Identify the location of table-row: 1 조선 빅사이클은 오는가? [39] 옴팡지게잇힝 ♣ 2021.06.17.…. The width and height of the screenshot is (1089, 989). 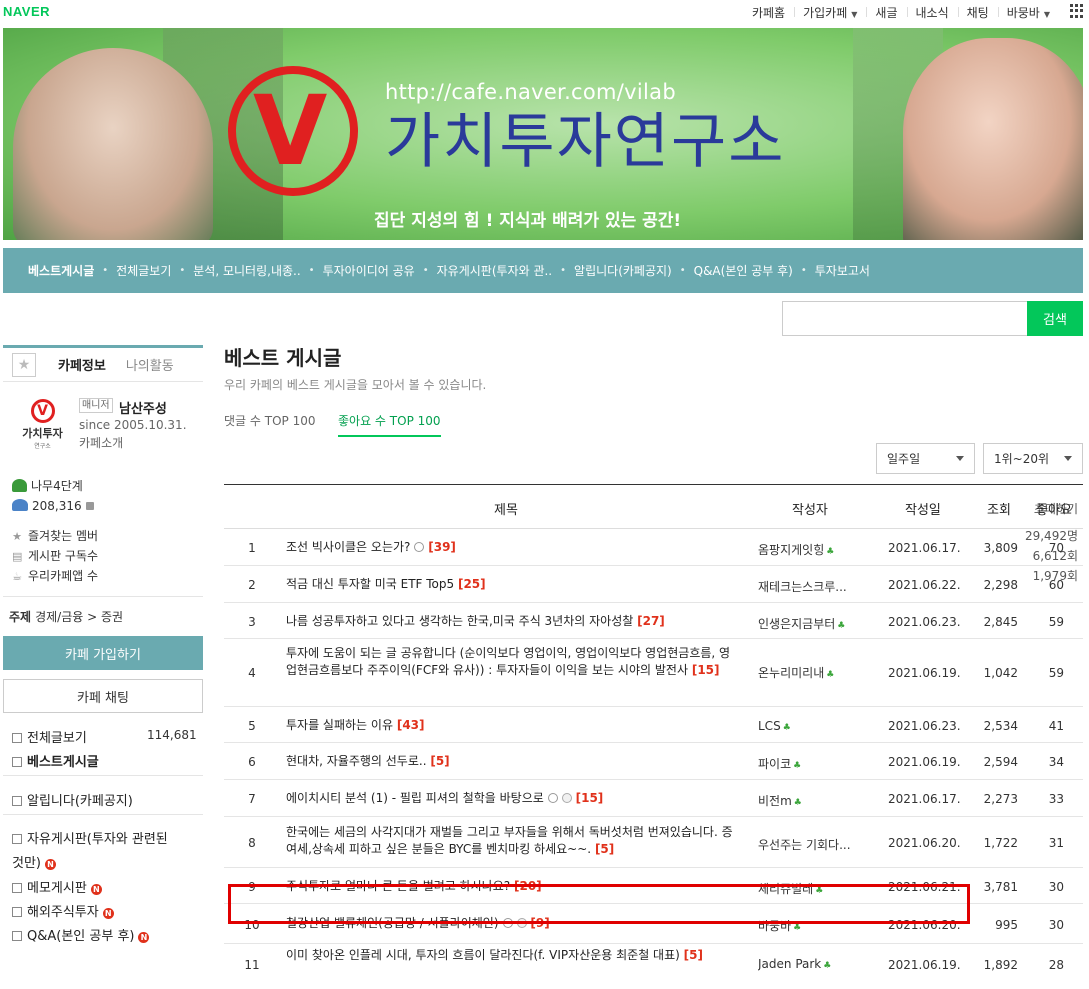
(653, 547).